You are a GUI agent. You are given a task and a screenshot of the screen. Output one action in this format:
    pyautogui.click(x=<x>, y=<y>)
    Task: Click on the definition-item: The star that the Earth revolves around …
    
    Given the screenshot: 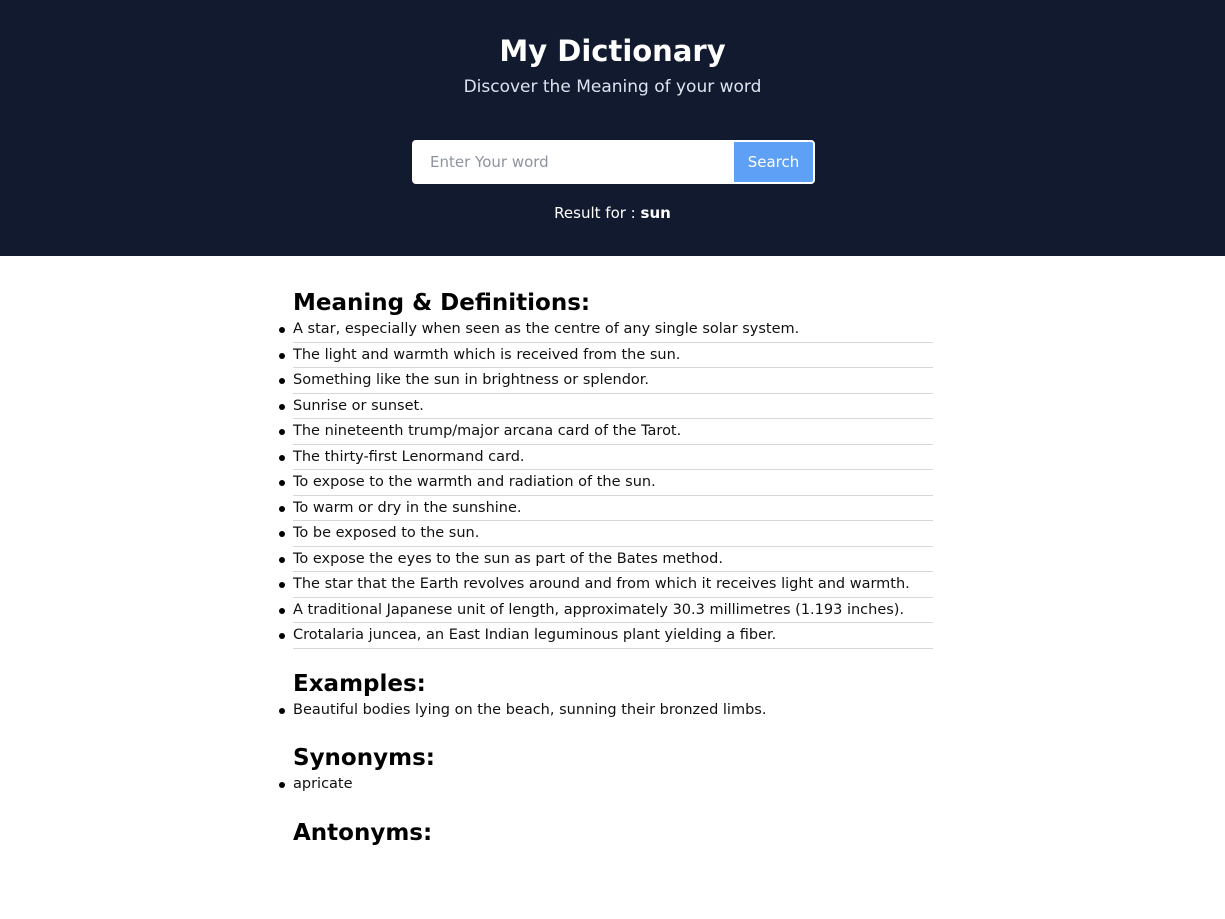 What is the action you would take?
    pyautogui.click(x=606, y=585)
    